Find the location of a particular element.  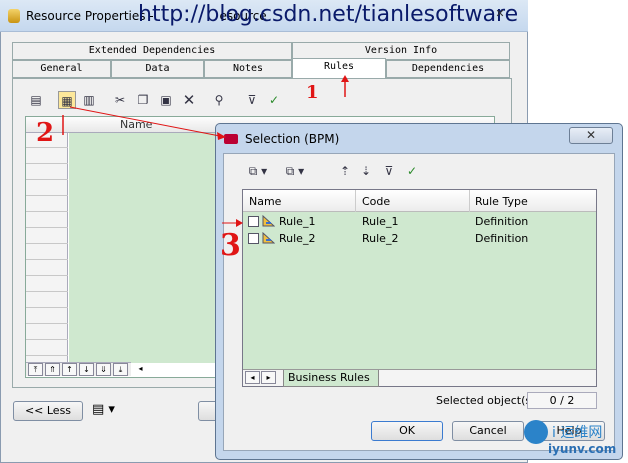

dialog-icon is located at coordinates (231, 139).